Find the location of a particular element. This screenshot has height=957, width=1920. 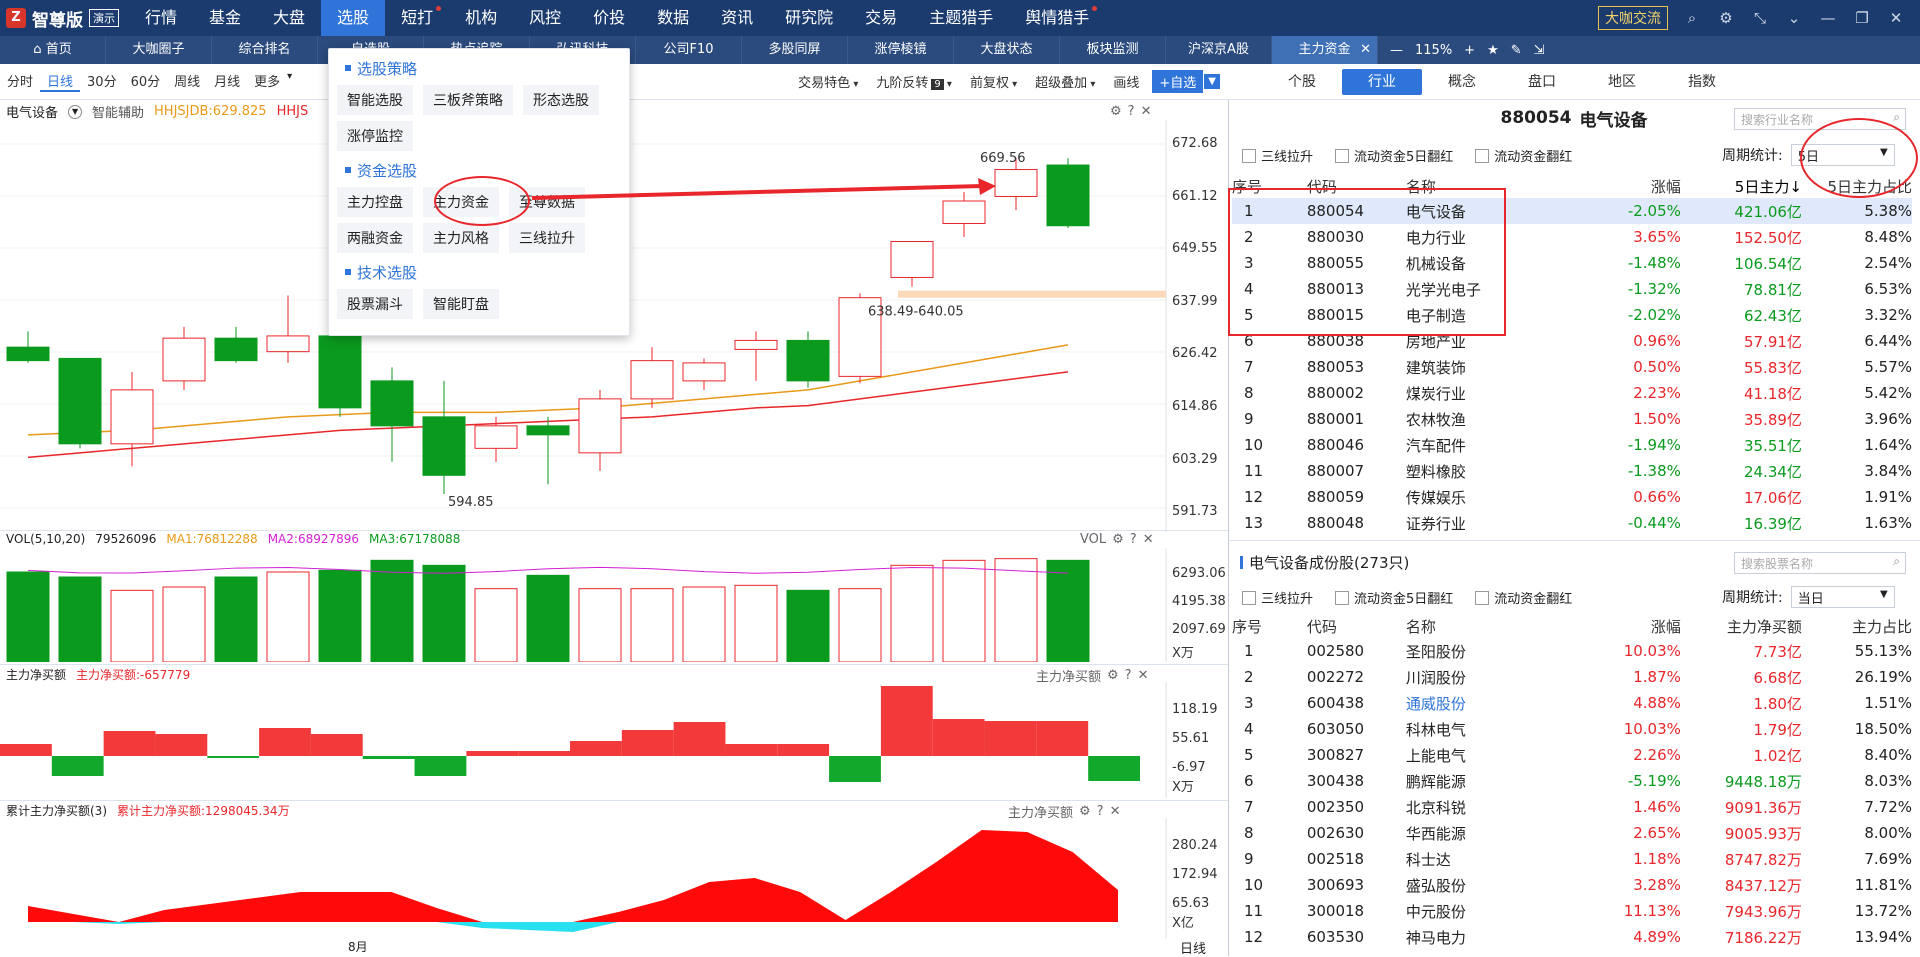

period-4: 周线 is located at coordinates (187, 81).